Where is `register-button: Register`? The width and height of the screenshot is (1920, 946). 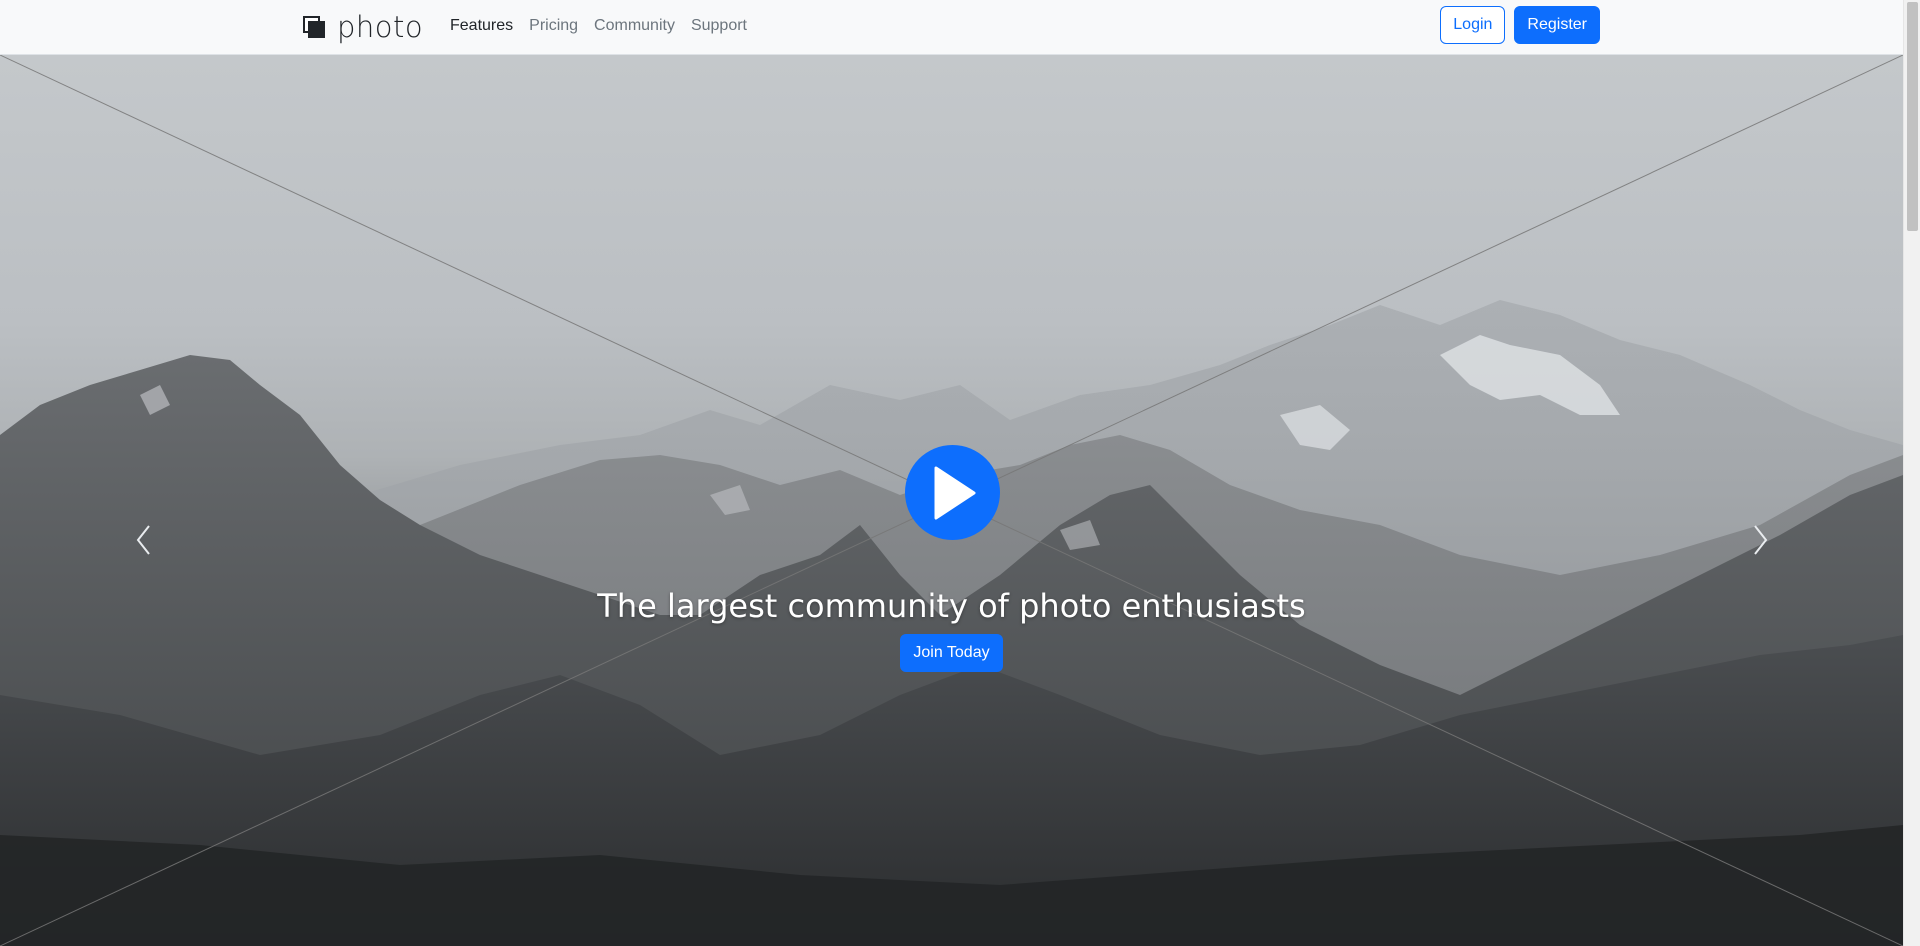
register-button: Register is located at coordinates (1557, 25).